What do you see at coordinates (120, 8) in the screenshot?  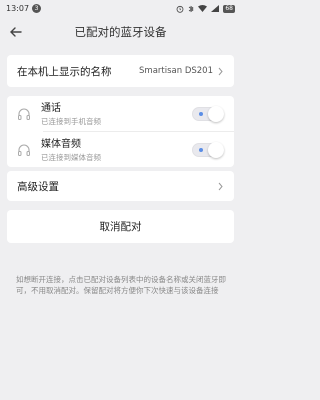 I see `status-bar: 13:07 3 68` at bounding box center [120, 8].